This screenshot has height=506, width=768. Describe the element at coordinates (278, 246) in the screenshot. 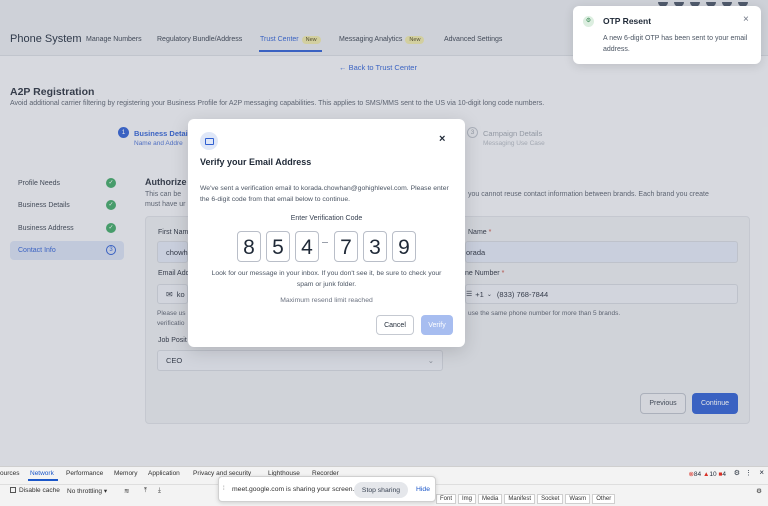

I see `otp-digit-2: 5` at that location.